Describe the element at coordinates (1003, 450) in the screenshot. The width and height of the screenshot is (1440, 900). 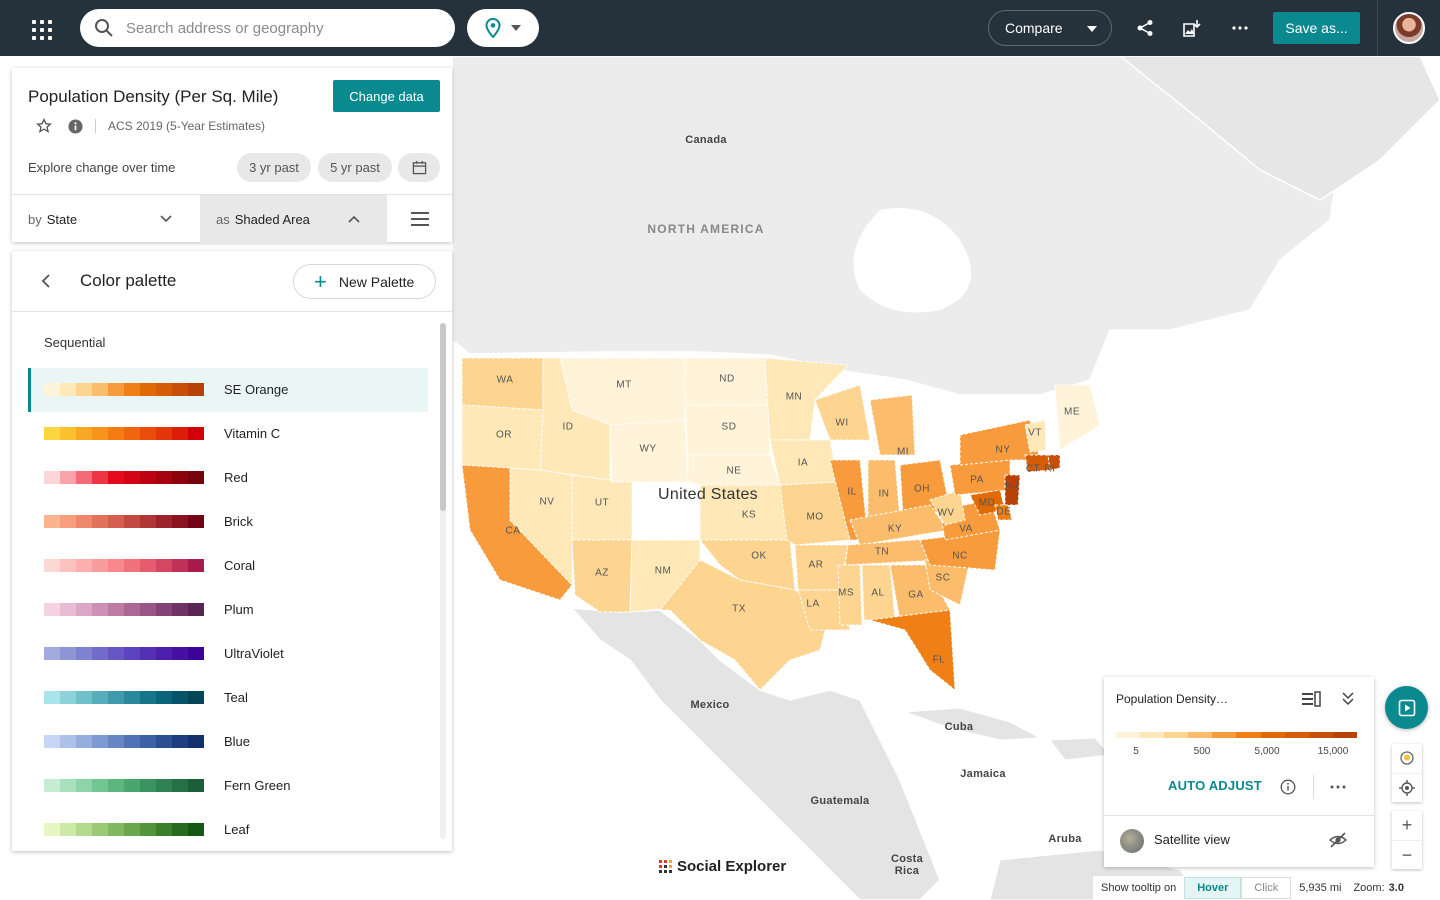
I see `state-label: NY` at that location.